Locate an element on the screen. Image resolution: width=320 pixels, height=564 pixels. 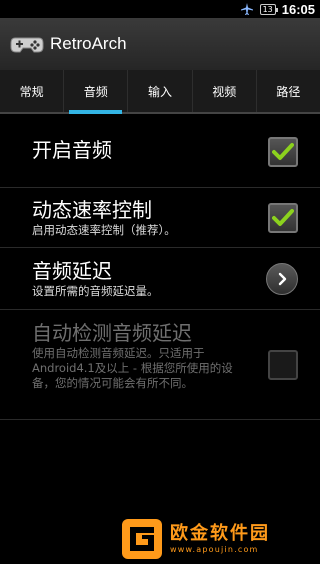
tab-bar: 常规 音频 输入 视频 路径 is located at coordinates (160, 92).